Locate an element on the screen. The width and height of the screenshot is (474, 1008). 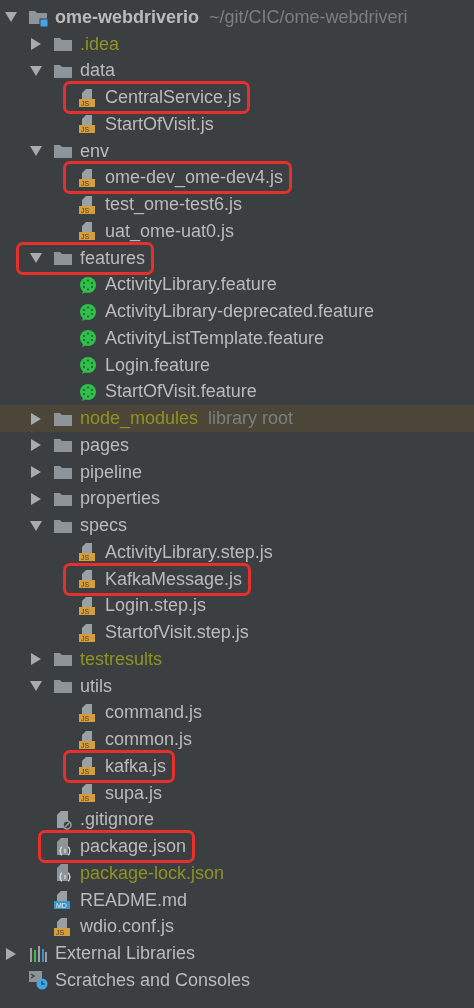
folder-name: env is located at coordinates (95, 151).